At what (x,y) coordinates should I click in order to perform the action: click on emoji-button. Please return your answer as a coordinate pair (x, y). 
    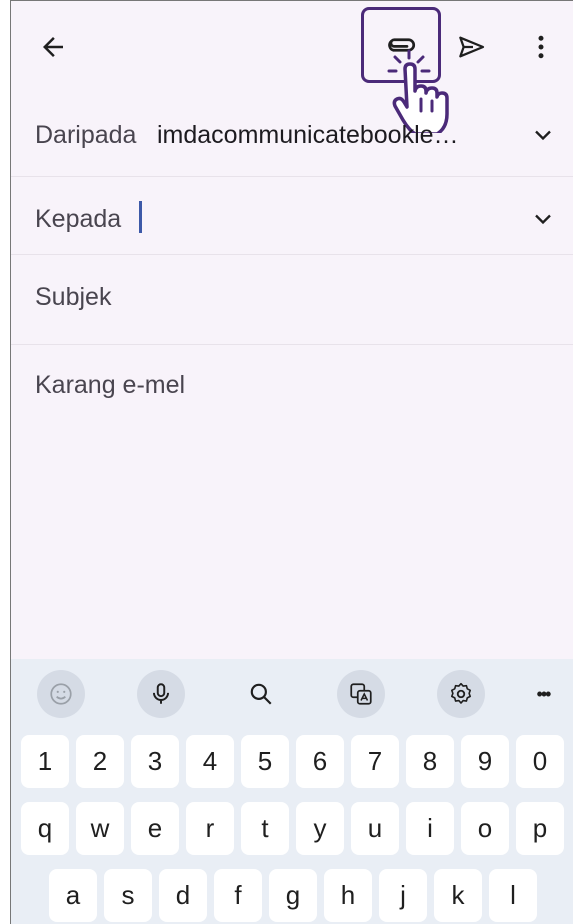
    Looking at the image, I should click on (61, 694).